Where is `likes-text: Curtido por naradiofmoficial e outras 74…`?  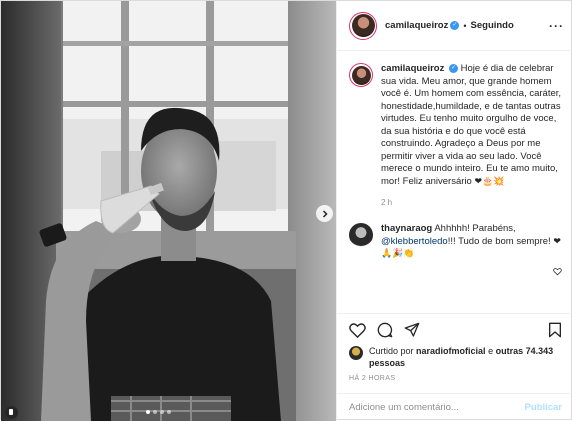
likes-text: Curtido por naradiofmoficial e outras 74… is located at coordinates (466, 357).